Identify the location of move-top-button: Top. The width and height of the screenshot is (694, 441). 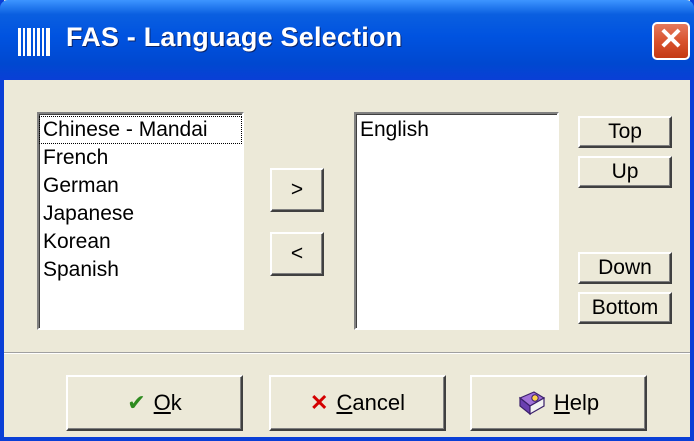
(625, 132).